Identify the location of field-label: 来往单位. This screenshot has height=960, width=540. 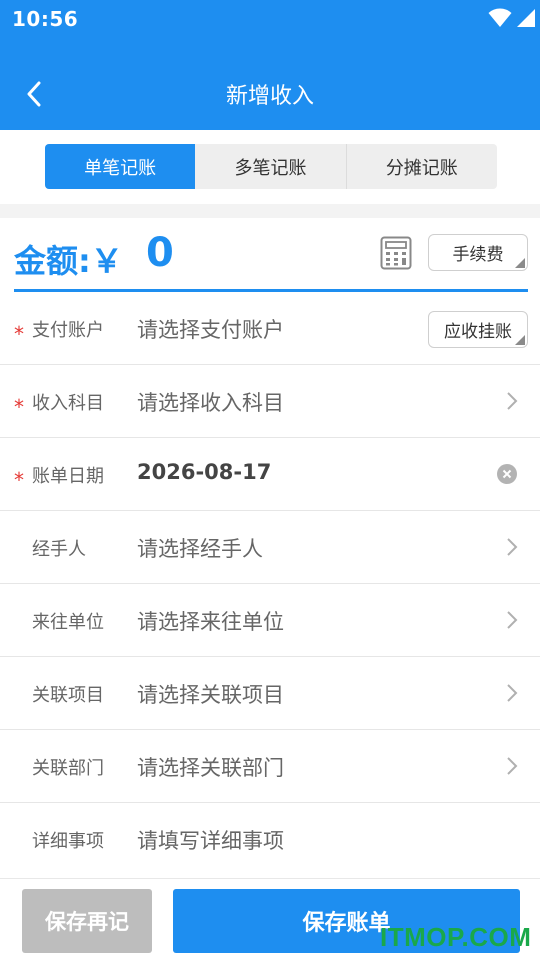
(68, 622).